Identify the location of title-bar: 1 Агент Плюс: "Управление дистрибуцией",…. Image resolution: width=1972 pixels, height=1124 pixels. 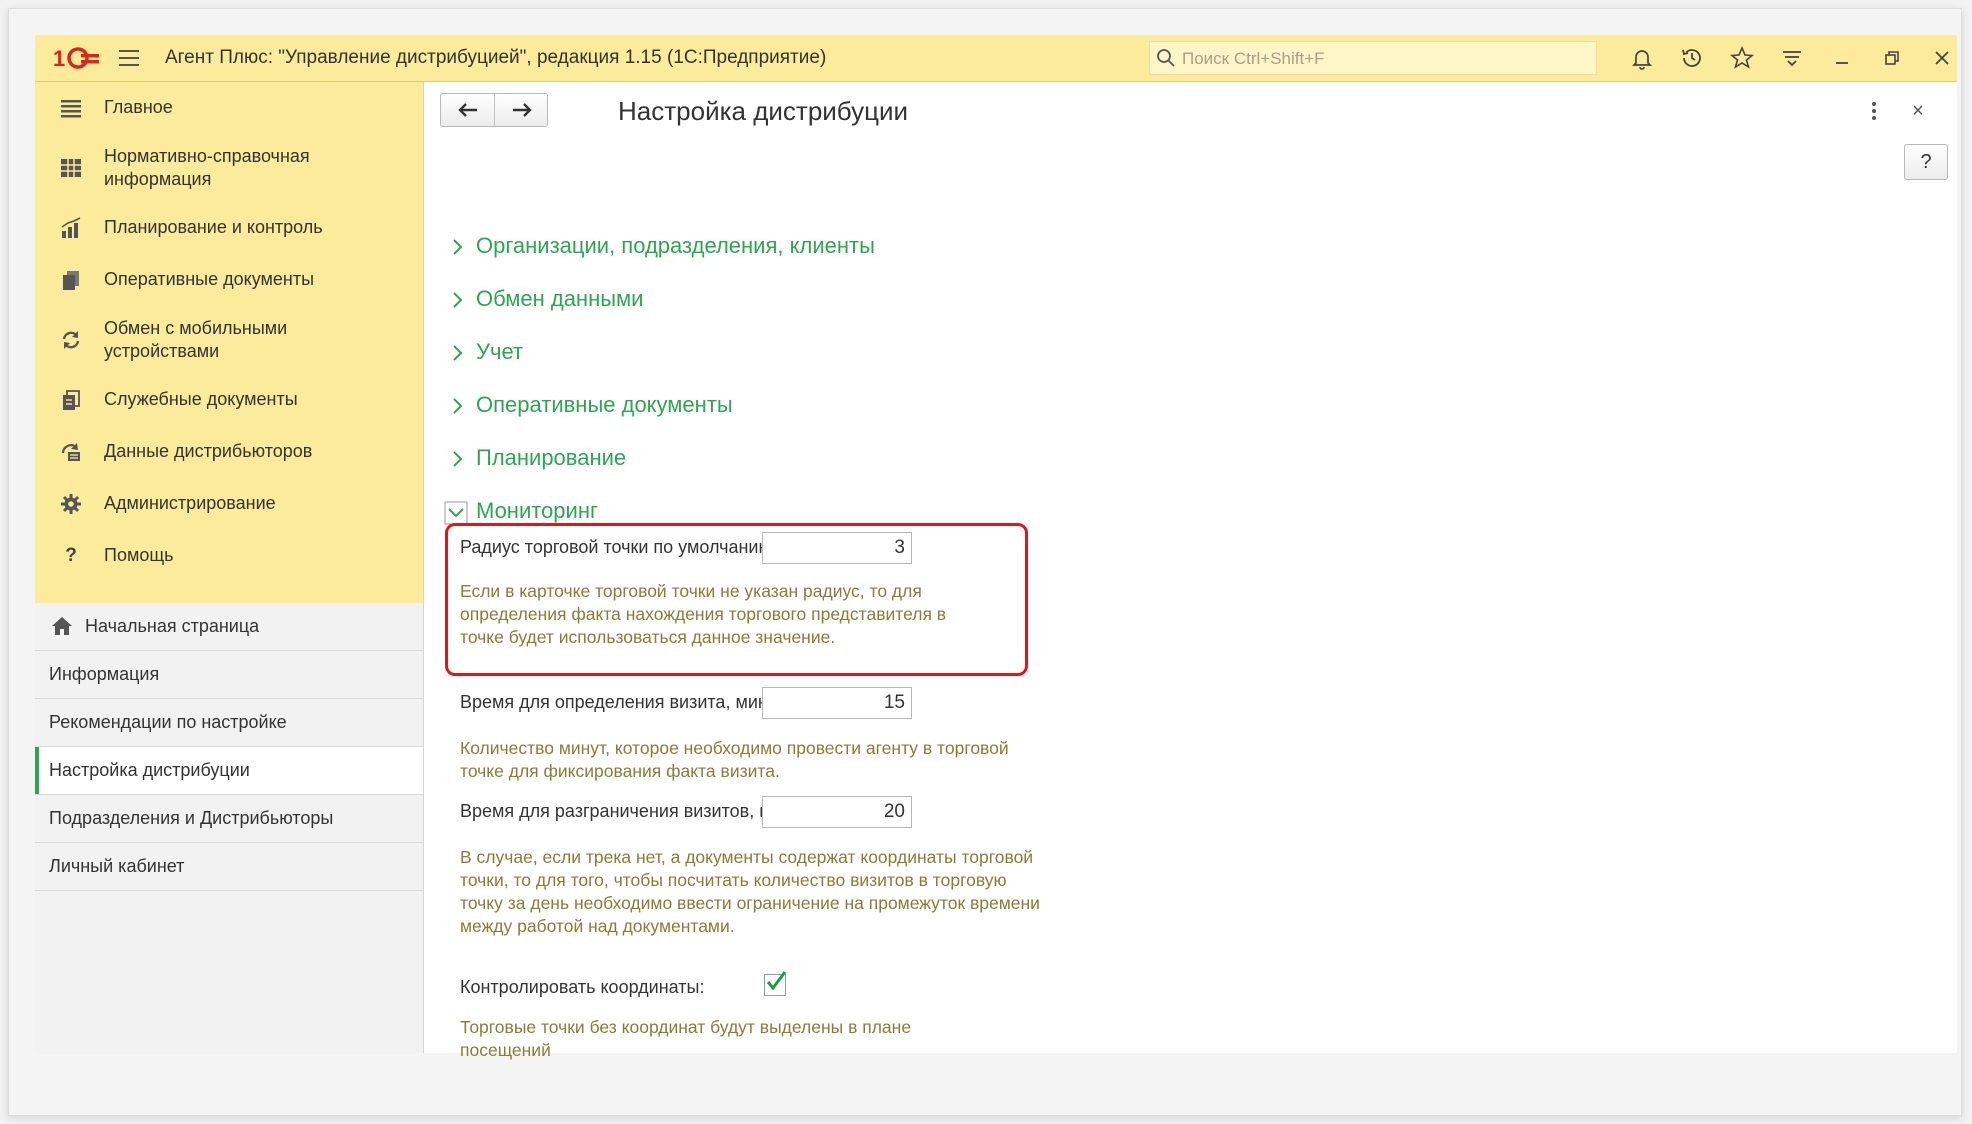
(996, 58).